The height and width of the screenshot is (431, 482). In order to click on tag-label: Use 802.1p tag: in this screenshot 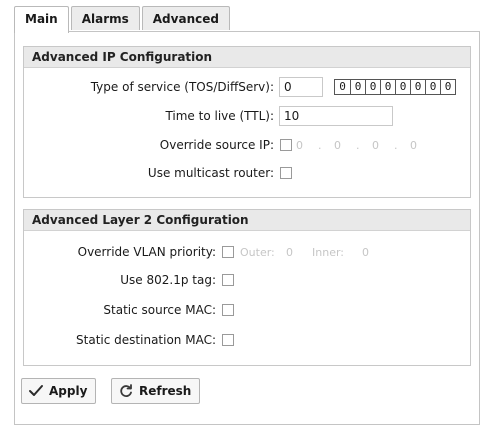, I will do `click(168, 280)`.